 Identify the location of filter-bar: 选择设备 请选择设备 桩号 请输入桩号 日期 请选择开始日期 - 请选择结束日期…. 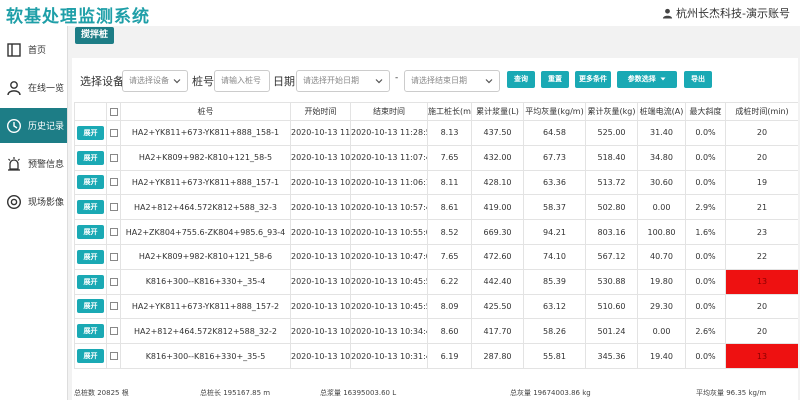
(435, 81).